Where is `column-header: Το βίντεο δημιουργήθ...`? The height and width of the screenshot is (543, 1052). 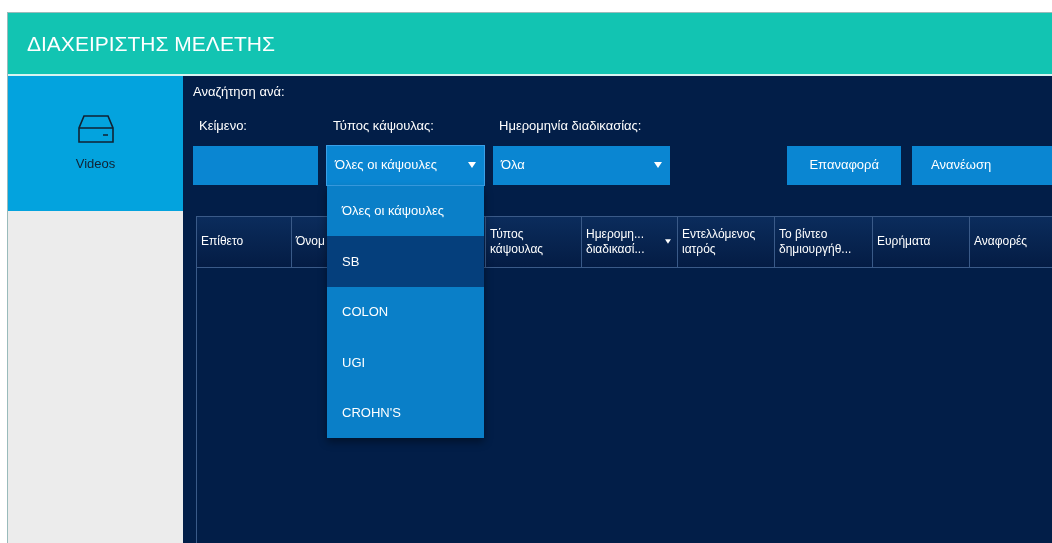
column-header: Το βίντεο δημιουργήθ... is located at coordinates (823, 241).